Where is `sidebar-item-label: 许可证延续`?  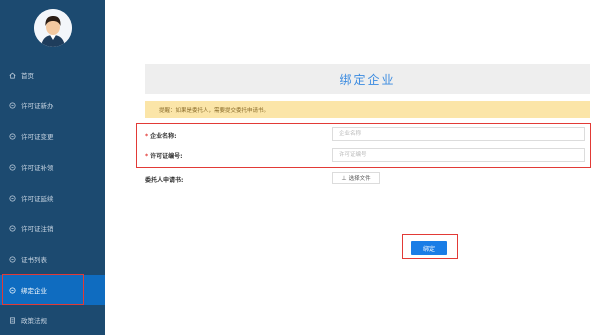 sidebar-item-label: 许可证延续 is located at coordinates (37, 199).